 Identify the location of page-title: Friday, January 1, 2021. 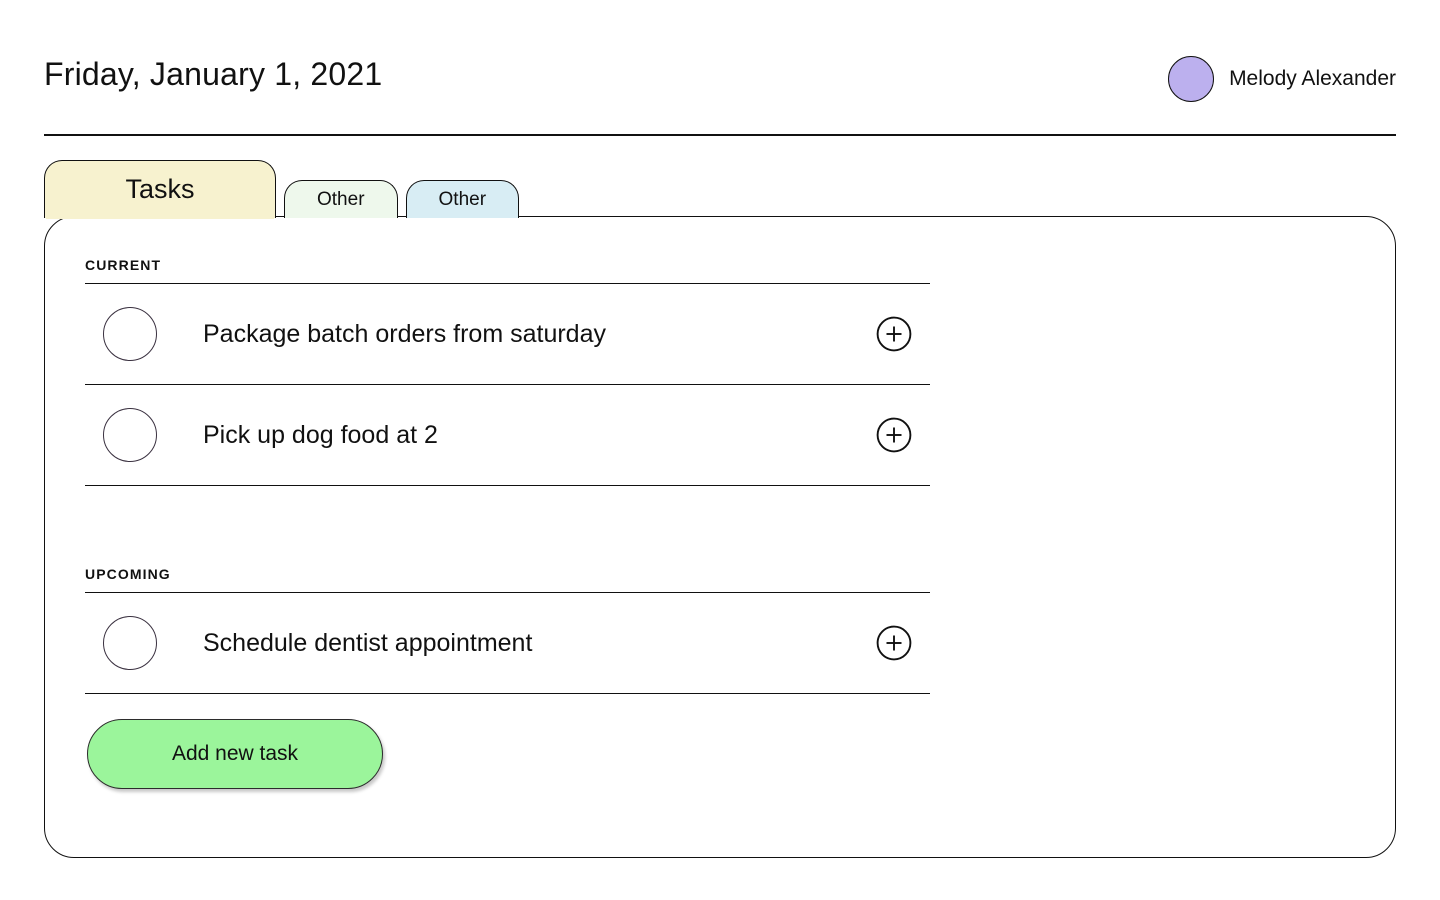
(213, 74).